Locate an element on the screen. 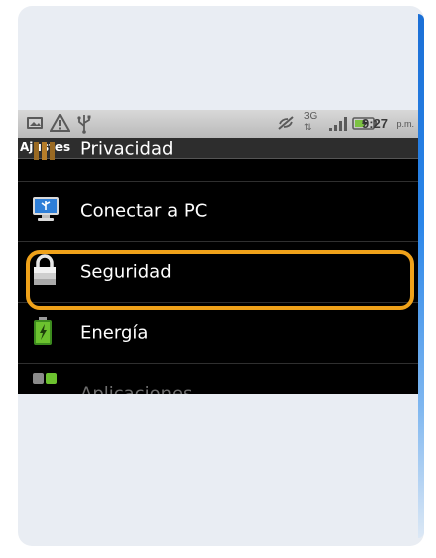 Image resolution: width=436 pixels, height=558 pixels. settings-item-security: Seguridad is located at coordinates (218, 272).